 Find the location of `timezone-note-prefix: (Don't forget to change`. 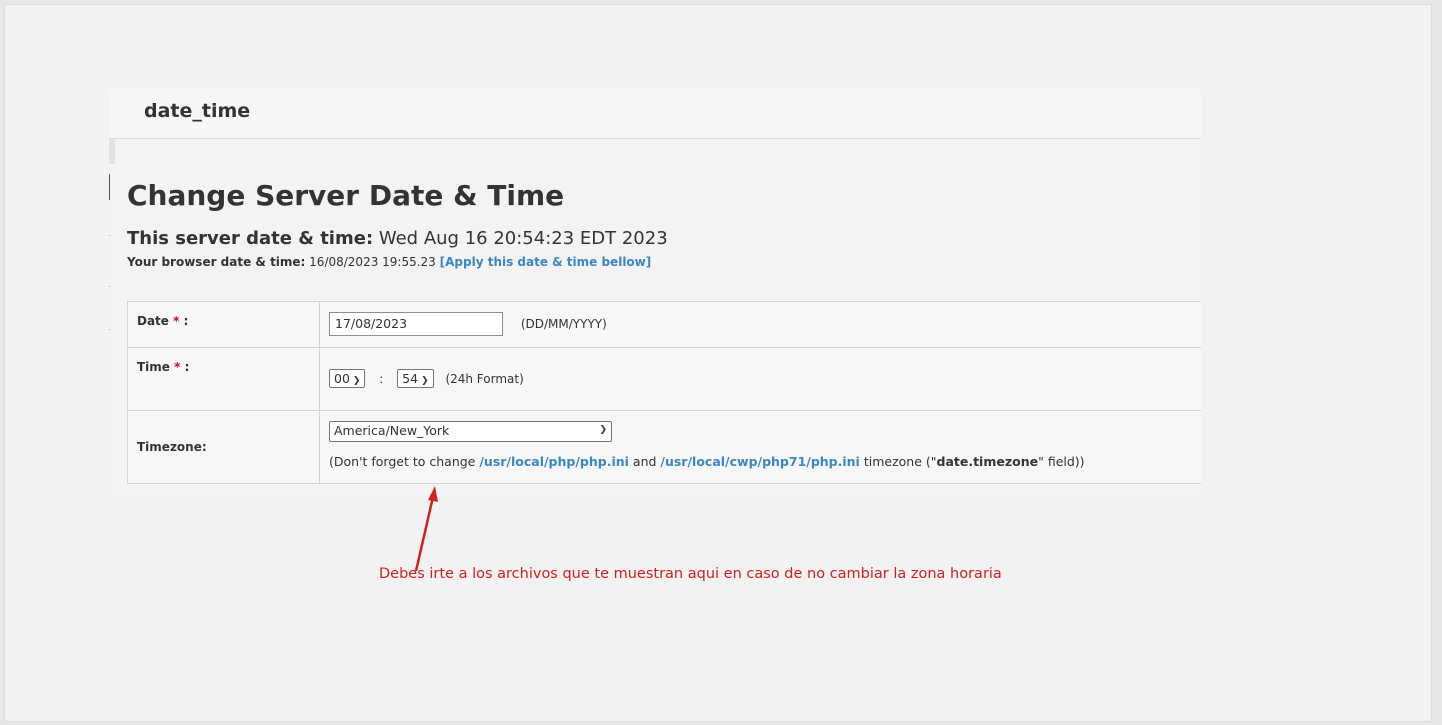

timezone-note-prefix: (Don't forget to change is located at coordinates (404, 461).